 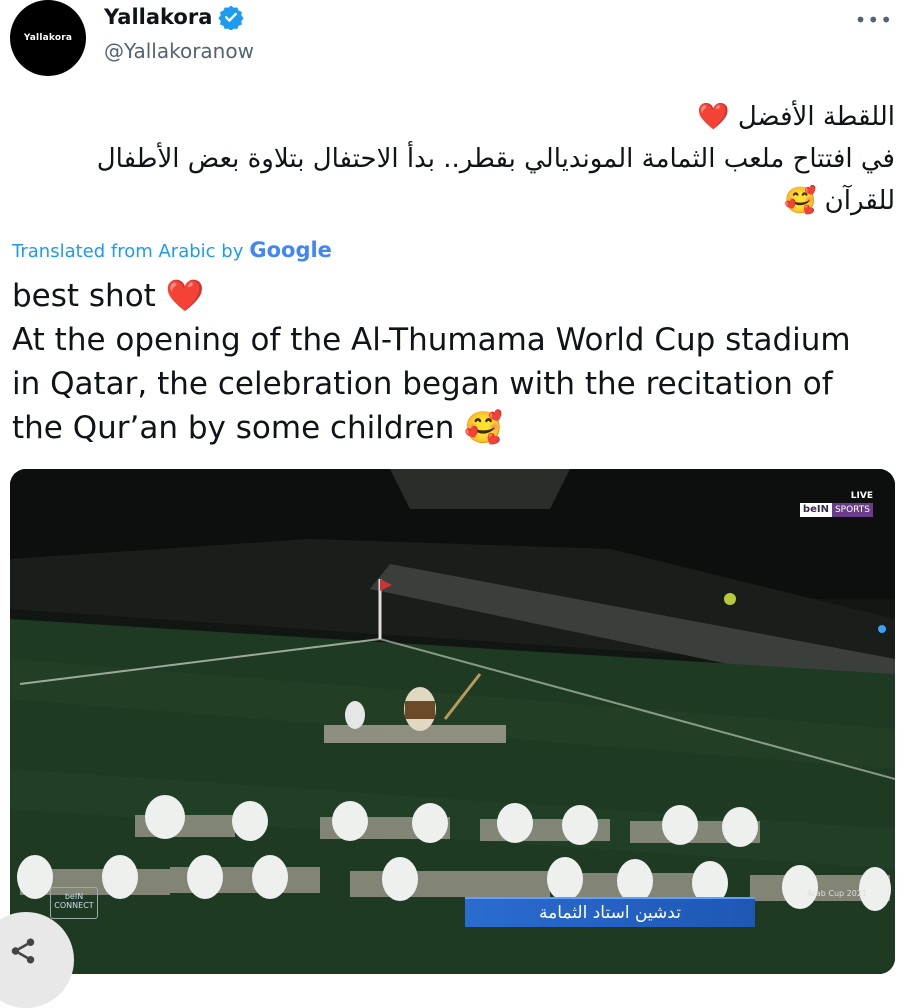 I want to click on avatar-text: Yallakora, so click(x=48, y=38).